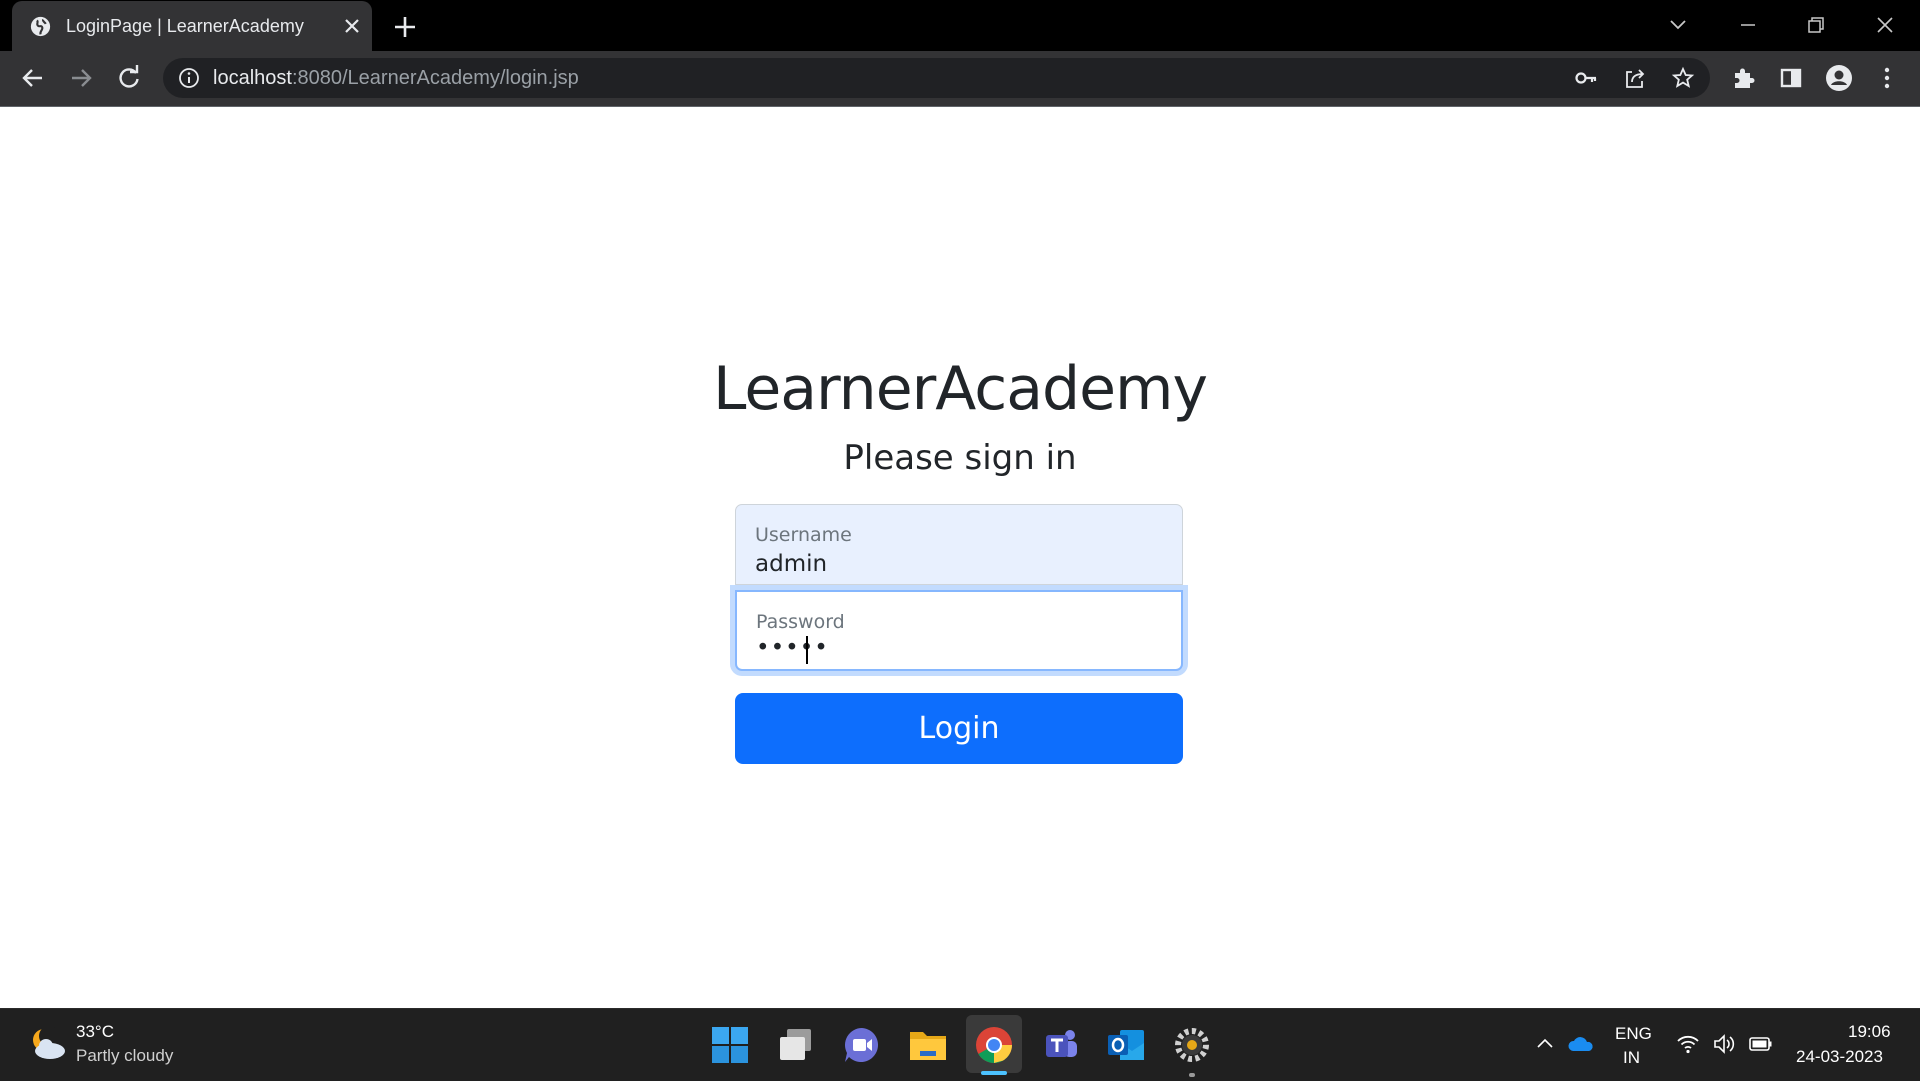  Describe the element at coordinates (796, 1045) in the screenshot. I see `task-view-icon` at that location.